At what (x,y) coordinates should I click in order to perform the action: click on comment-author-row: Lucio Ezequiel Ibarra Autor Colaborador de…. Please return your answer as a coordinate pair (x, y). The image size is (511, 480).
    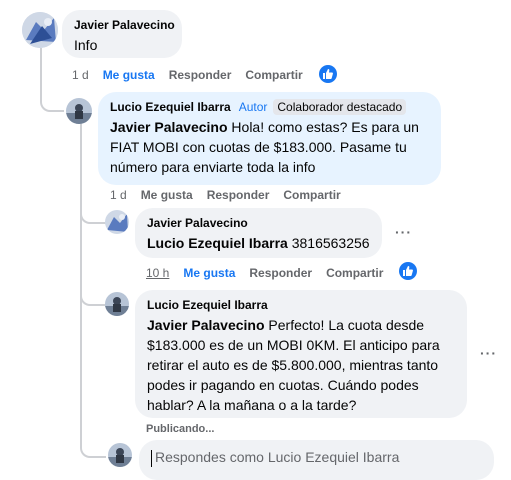
    Looking at the image, I should click on (269, 107).